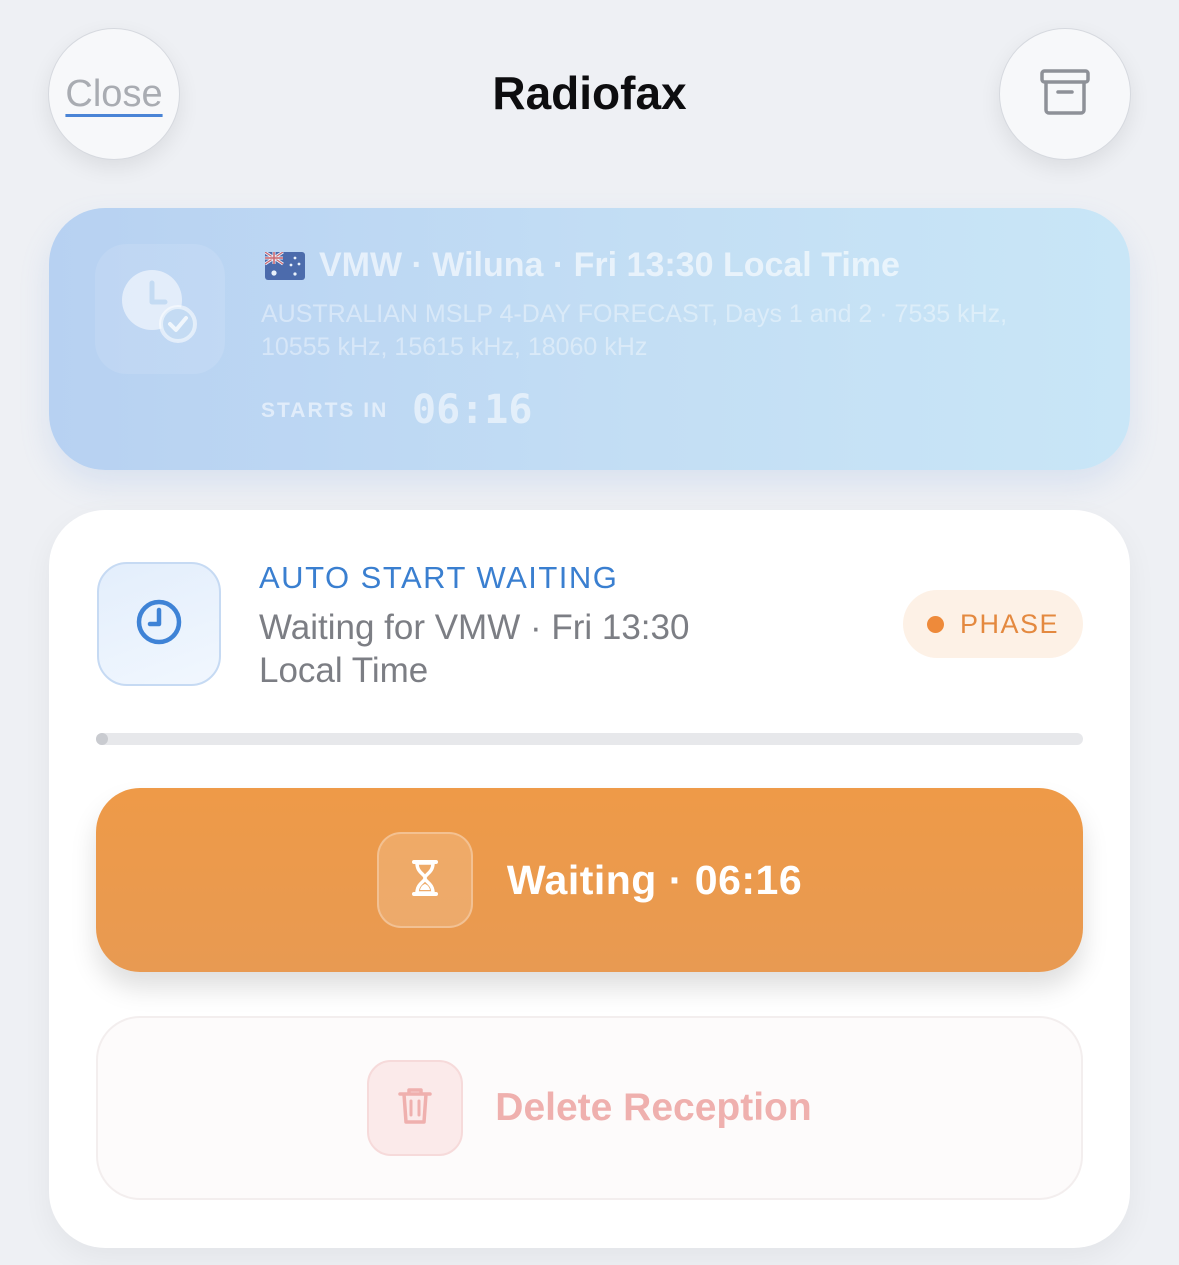 The width and height of the screenshot is (1179, 1265). What do you see at coordinates (474, 649) in the screenshot?
I see `status-detail: Waiting for VMW · Fri 13:30 Local Time` at bounding box center [474, 649].